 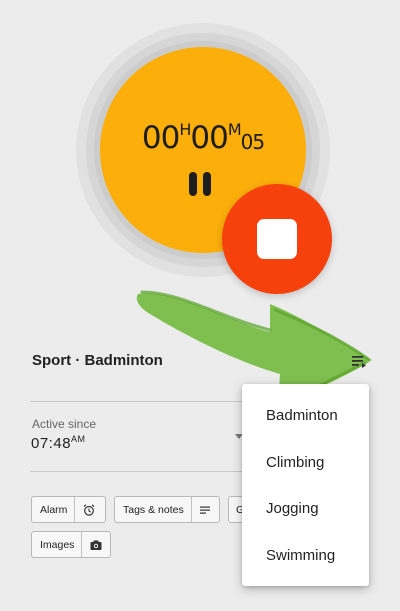 I want to click on timer-hours: 00, so click(x=160, y=138).